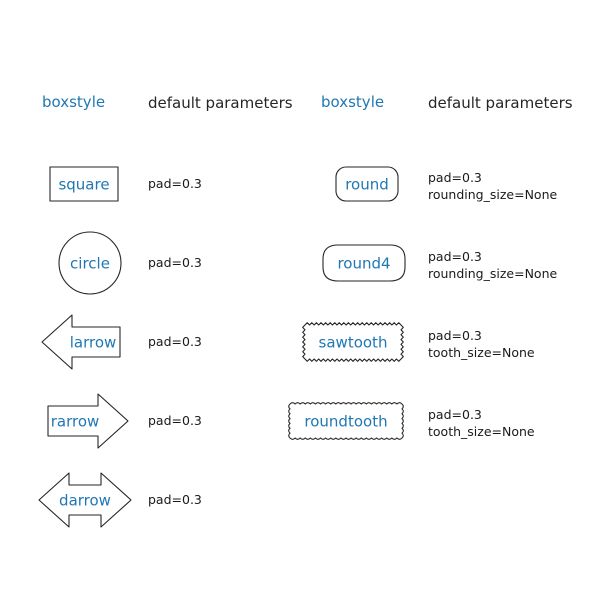  Describe the element at coordinates (74, 102) in the screenshot. I see `header-boxstyle-left: boxstyle` at that location.